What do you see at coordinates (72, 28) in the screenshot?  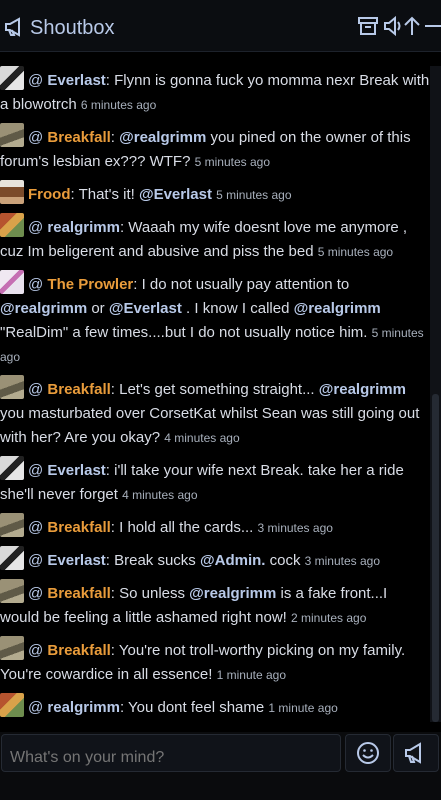 I see `shoutbox-title: Shoutbox` at bounding box center [72, 28].